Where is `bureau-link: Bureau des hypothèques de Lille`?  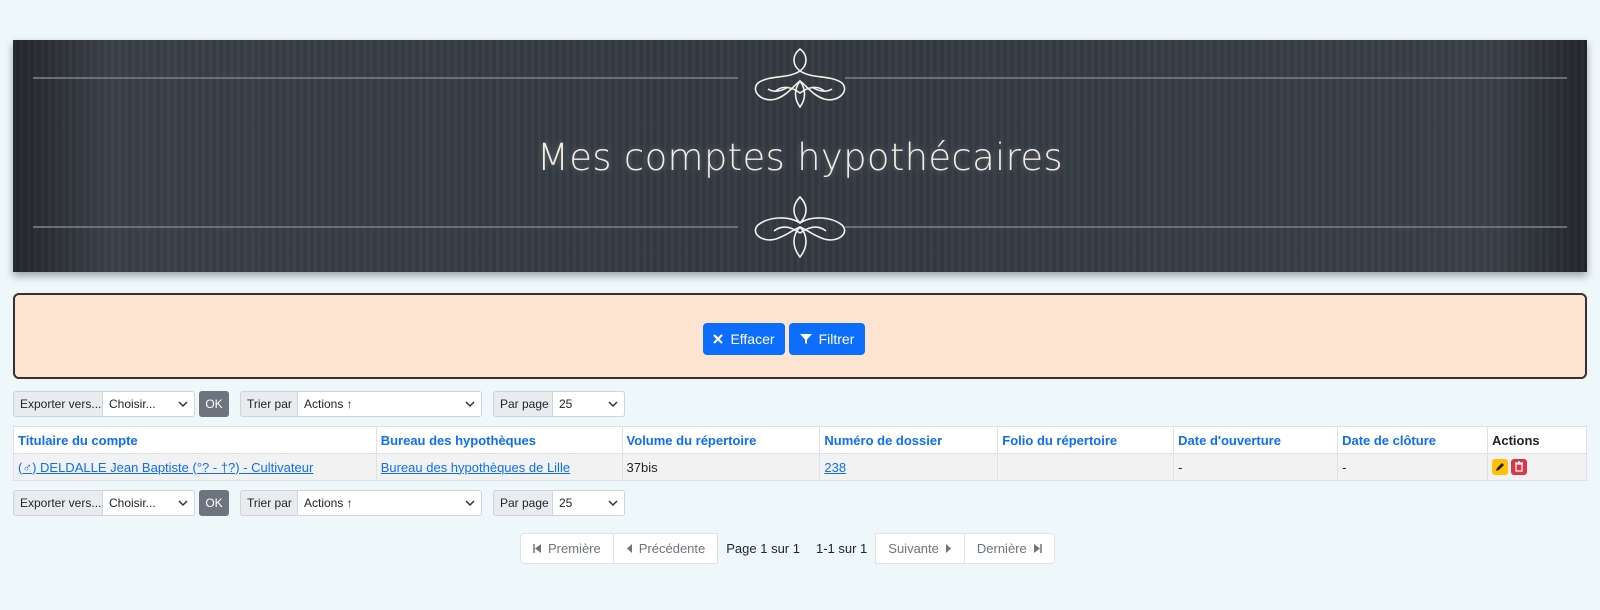
bureau-link: Bureau des hypothèques de Lille is located at coordinates (475, 467).